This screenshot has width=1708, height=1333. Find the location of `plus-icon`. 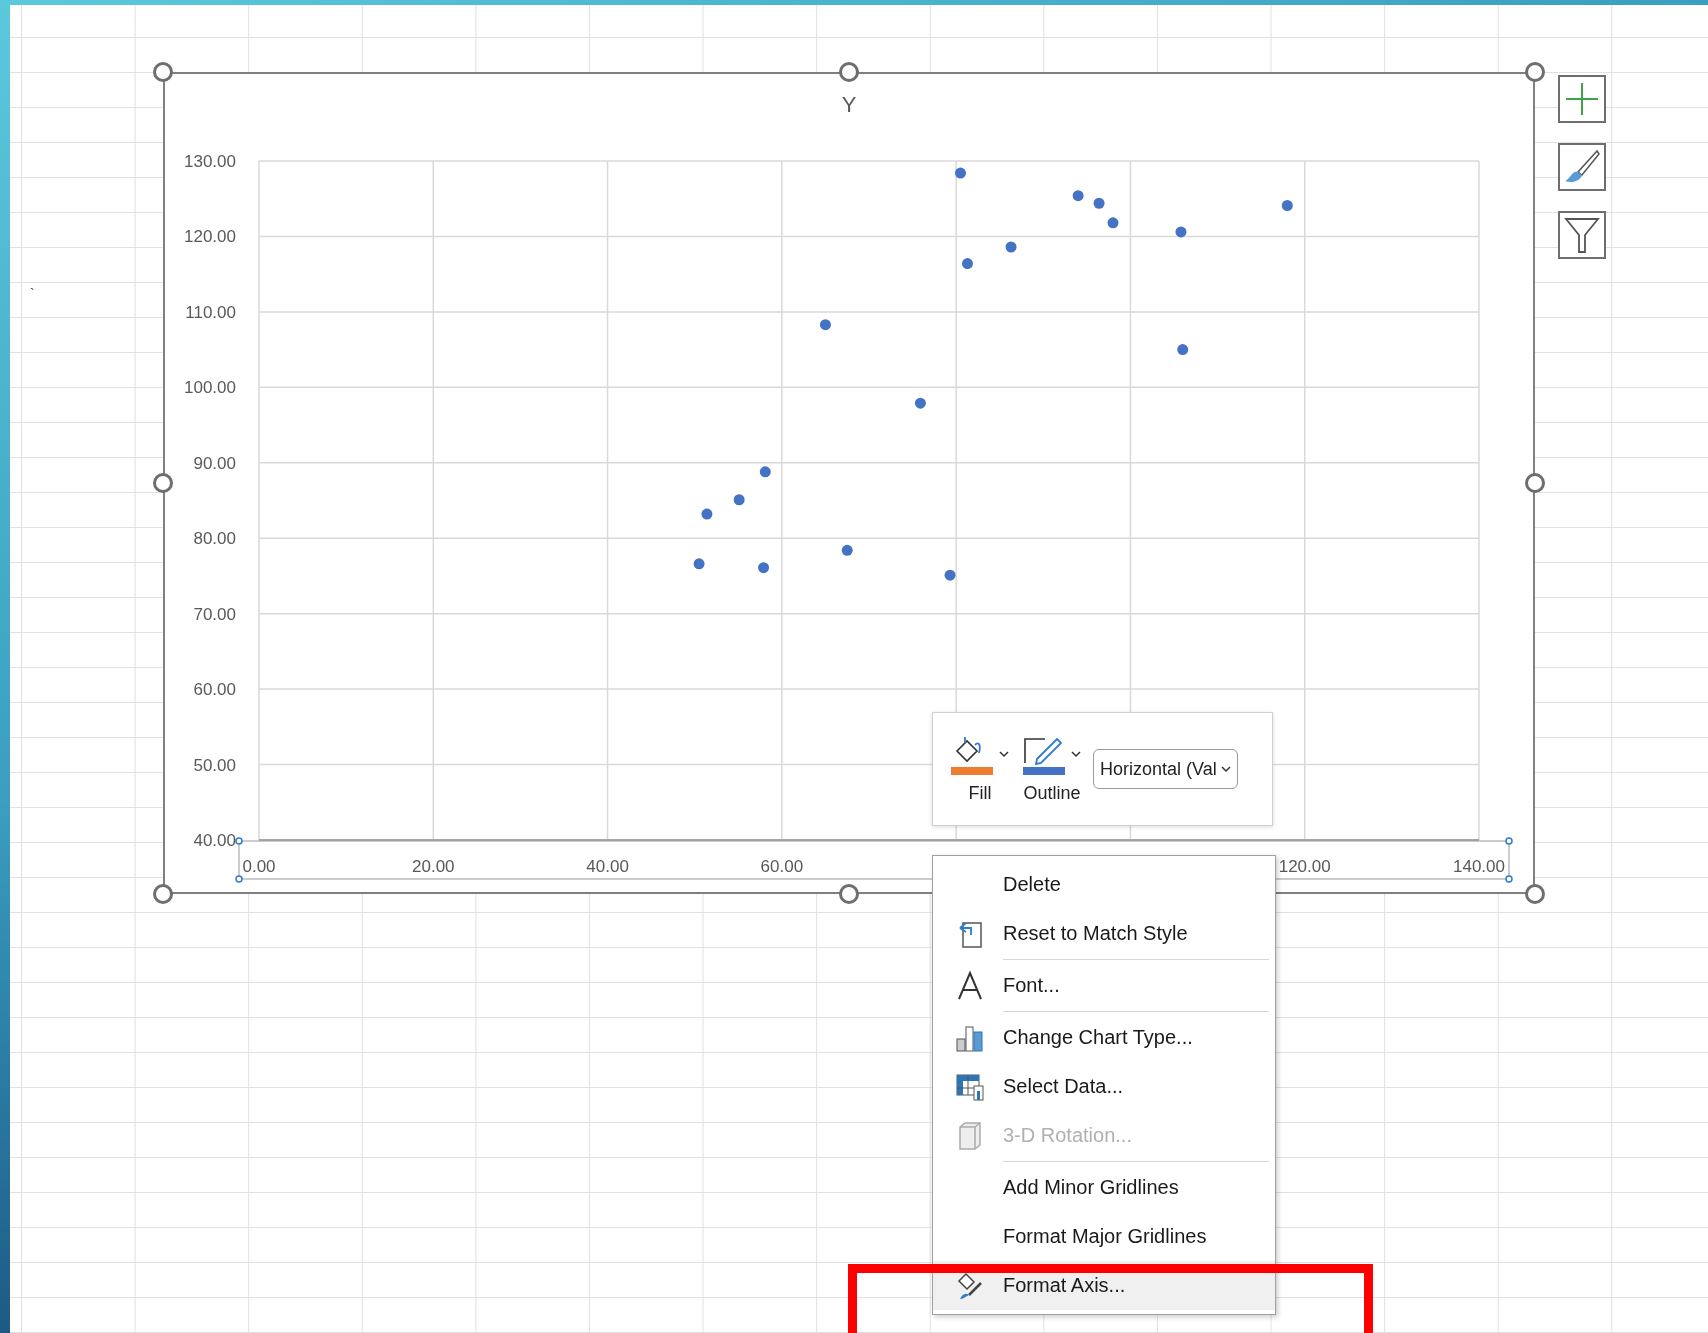

plus-icon is located at coordinates (1582, 99).